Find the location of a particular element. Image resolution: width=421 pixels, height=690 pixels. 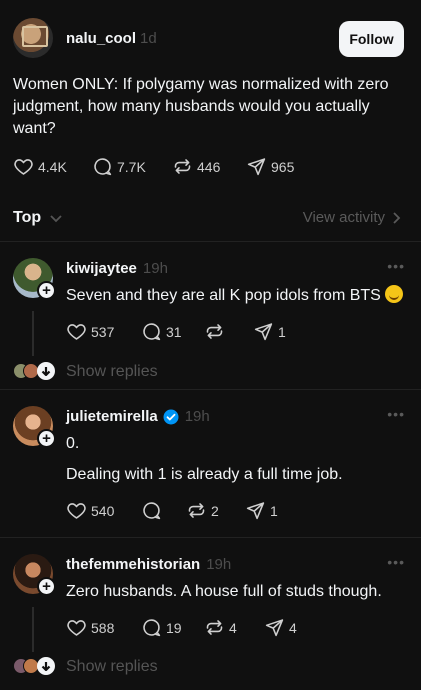

like-button: 537 is located at coordinates (103, 331).